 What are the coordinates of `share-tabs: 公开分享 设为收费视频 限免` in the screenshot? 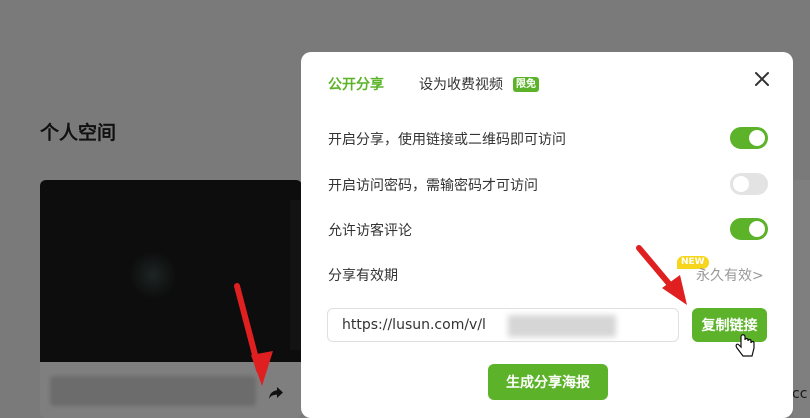 It's located at (433, 84).